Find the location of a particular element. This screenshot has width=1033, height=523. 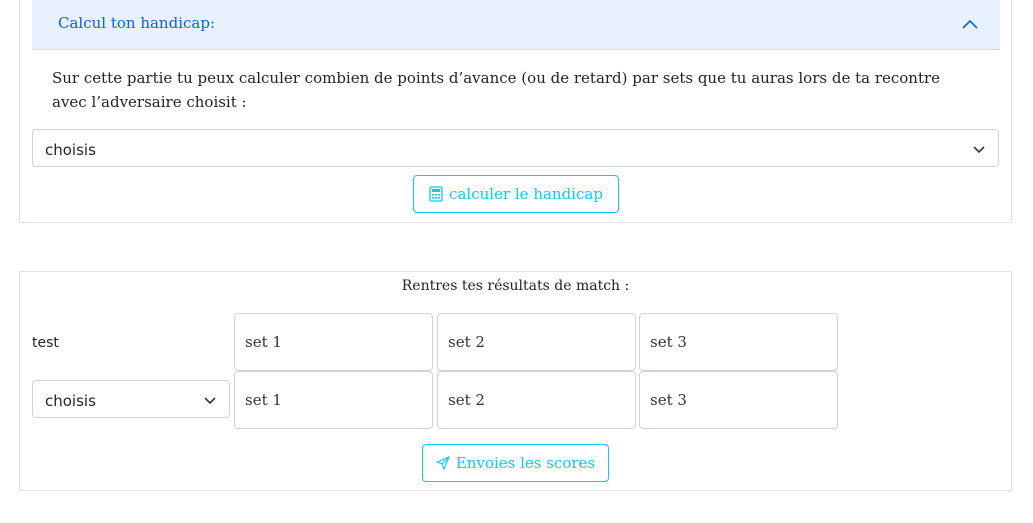

opponent-result-select-value: choisis is located at coordinates (70, 401).